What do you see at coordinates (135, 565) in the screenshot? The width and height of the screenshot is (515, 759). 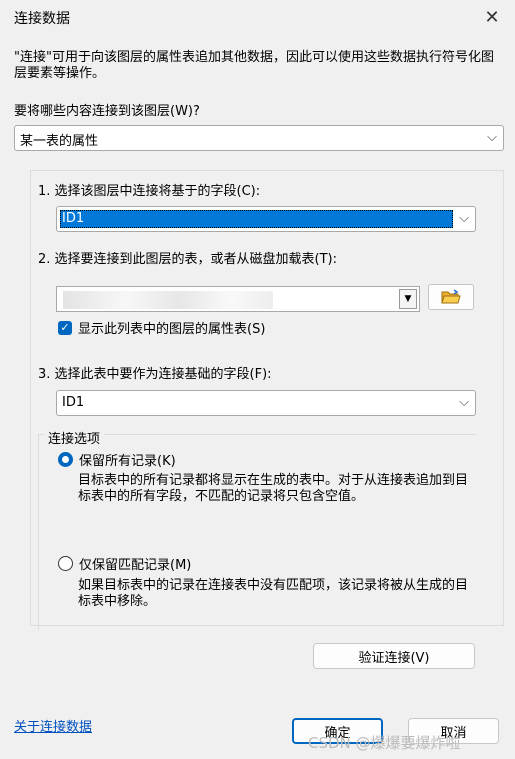 I see `keep-matching-label: 仅保留匹配记录(M)` at bounding box center [135, 565].